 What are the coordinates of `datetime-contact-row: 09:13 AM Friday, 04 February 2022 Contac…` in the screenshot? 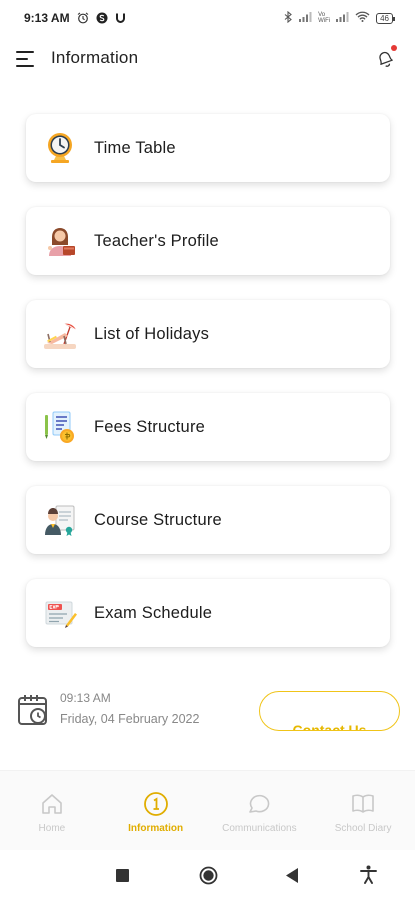 It's located at (208, 713).